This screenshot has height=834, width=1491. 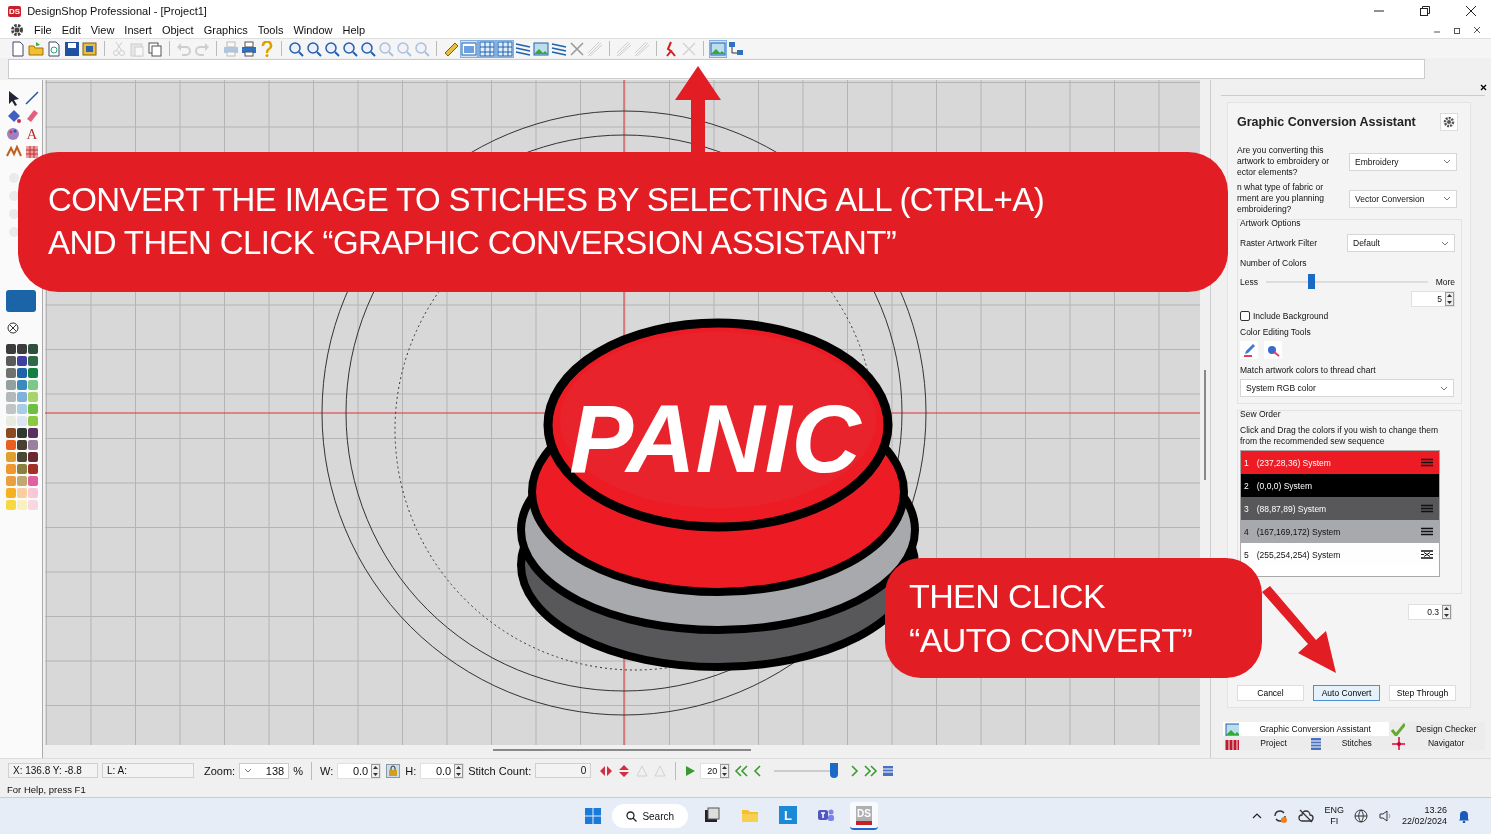 I want to click on globe-icon, so click(x=1360, y=816).